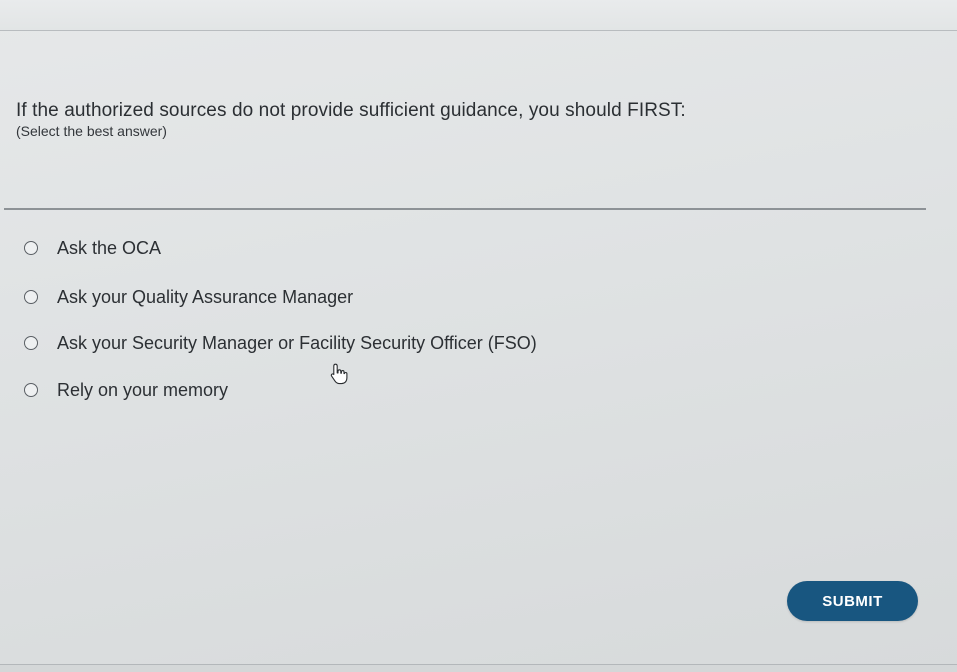  I want to click on footer-band, so click(478, 668).